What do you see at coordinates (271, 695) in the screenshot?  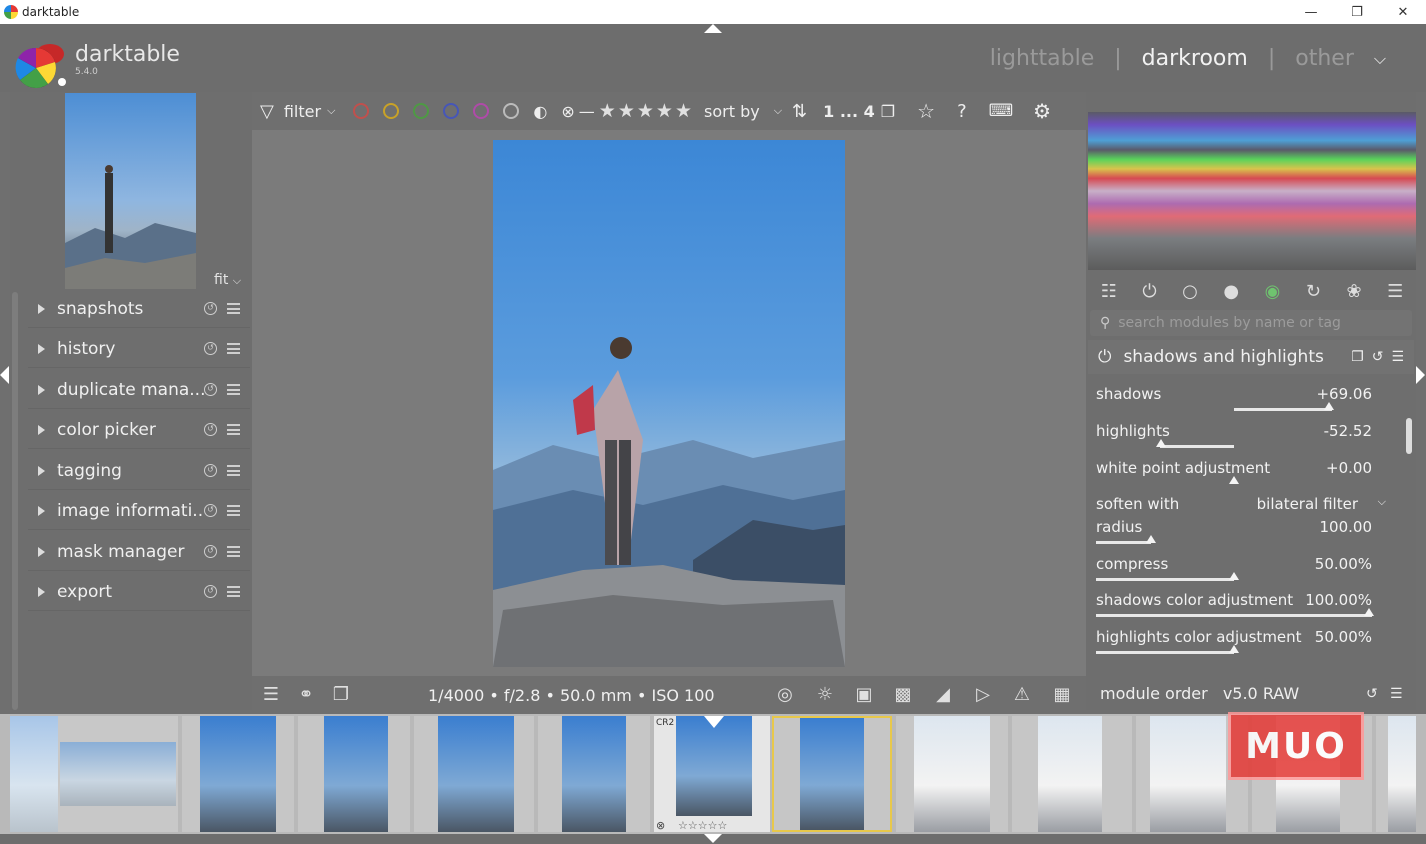 I see `quick-access-menu-icon: ☰` at bounding box center [271, 695].